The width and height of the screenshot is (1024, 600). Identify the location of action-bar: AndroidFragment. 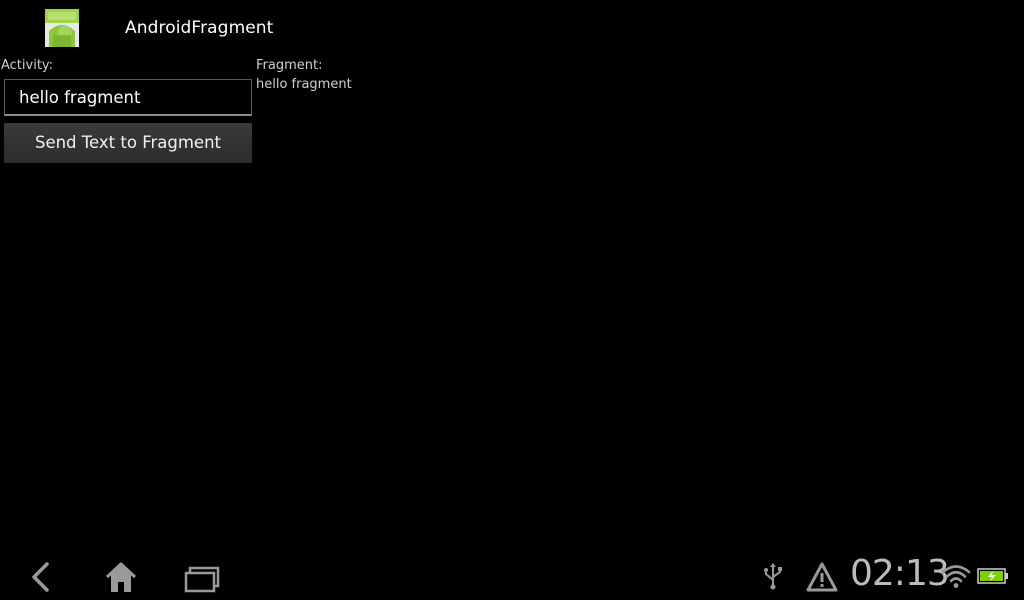
(512, 28).